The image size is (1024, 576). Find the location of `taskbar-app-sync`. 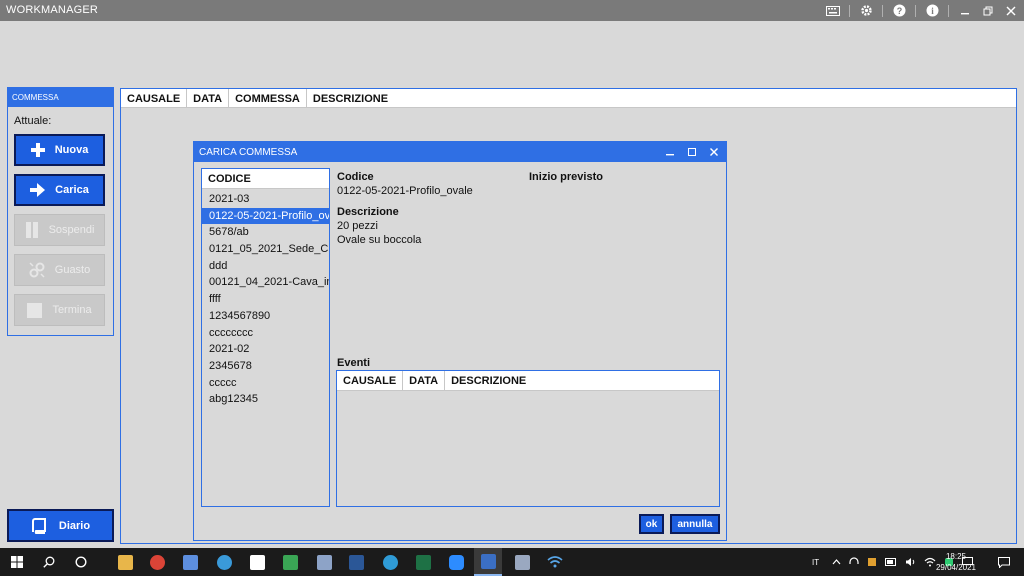

taskbar-app-sync is located at coordinates (224, 562).